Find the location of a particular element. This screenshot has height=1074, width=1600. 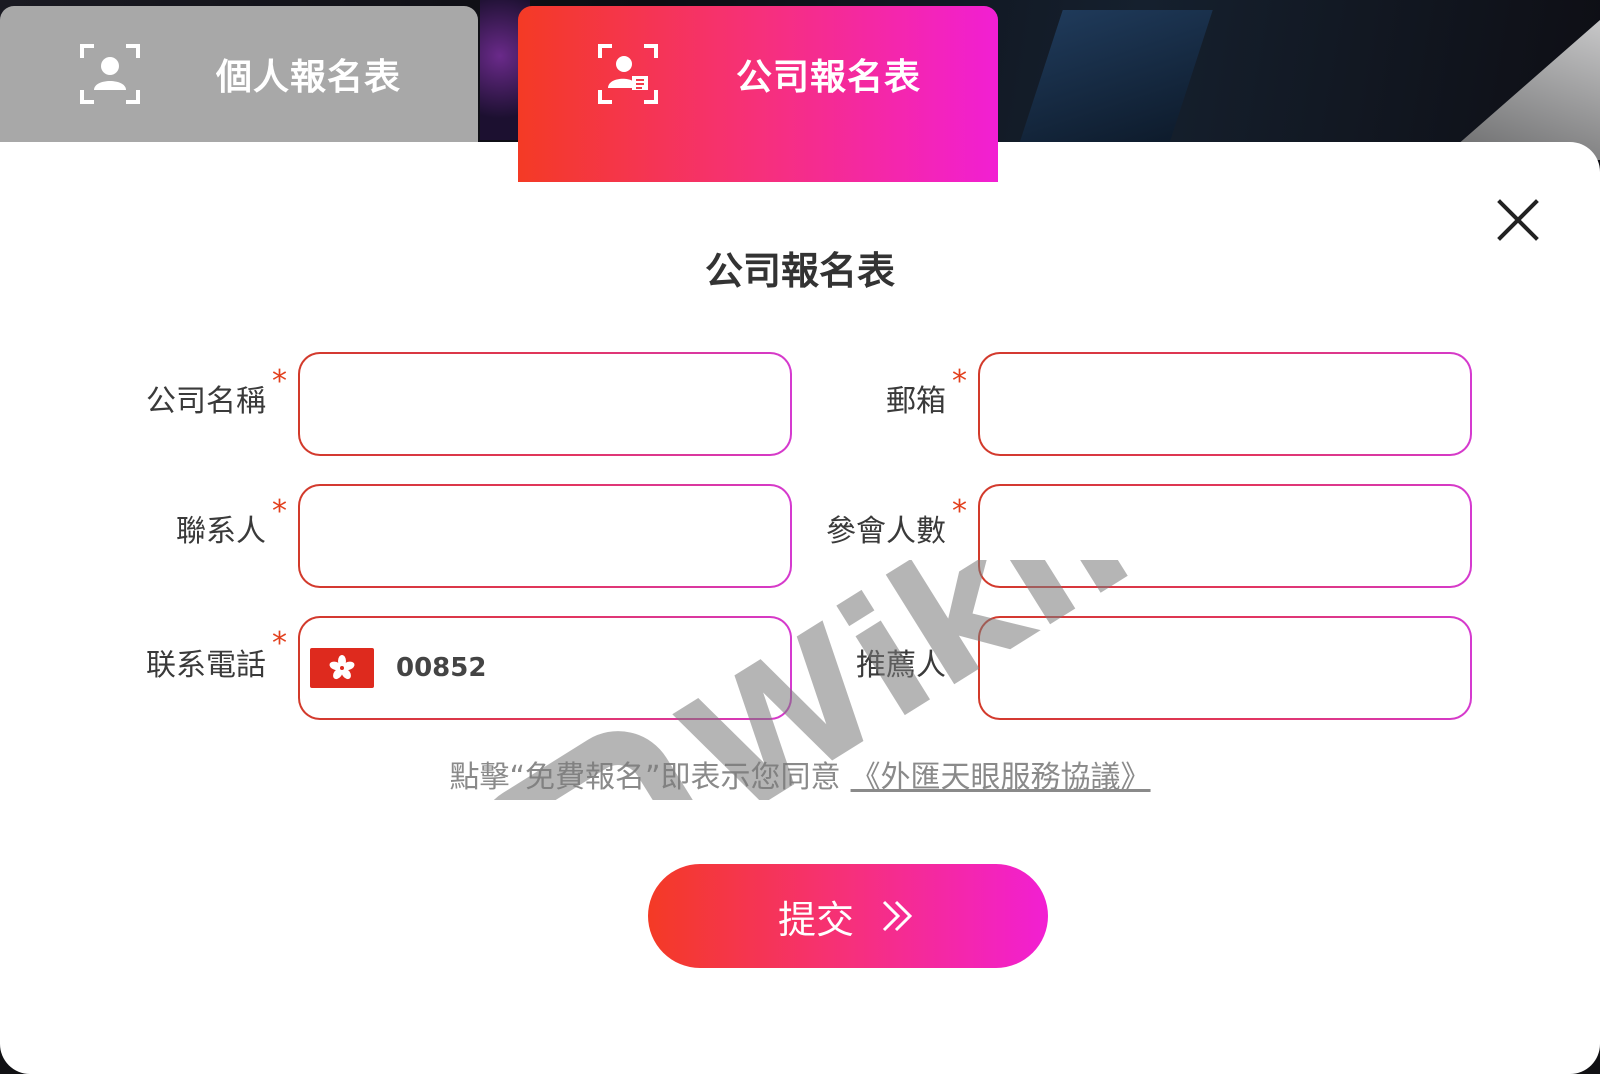

email-label: 郵箱 is located at coordinates (916, 401).